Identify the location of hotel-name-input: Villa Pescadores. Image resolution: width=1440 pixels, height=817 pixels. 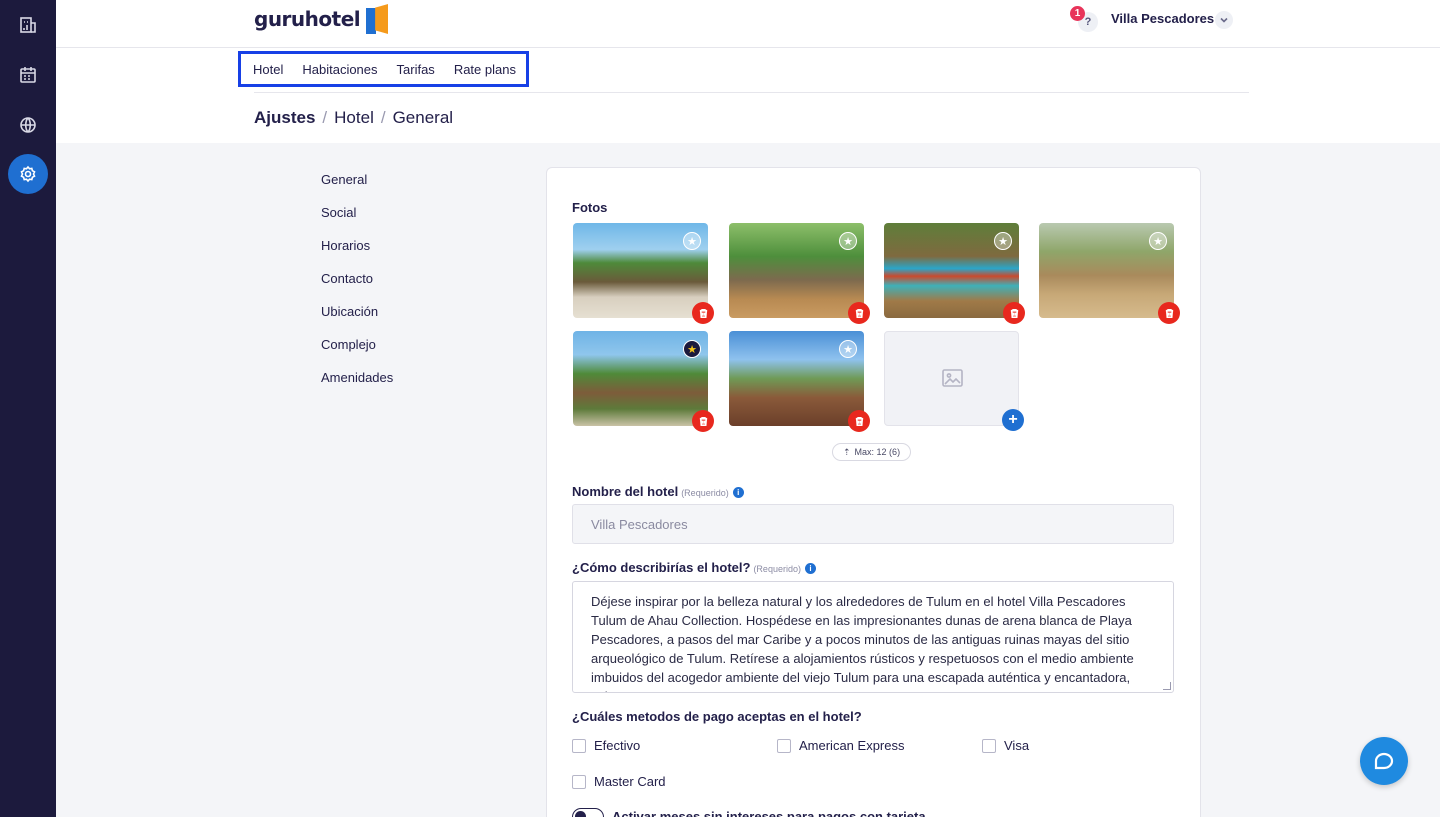
(873, 524).